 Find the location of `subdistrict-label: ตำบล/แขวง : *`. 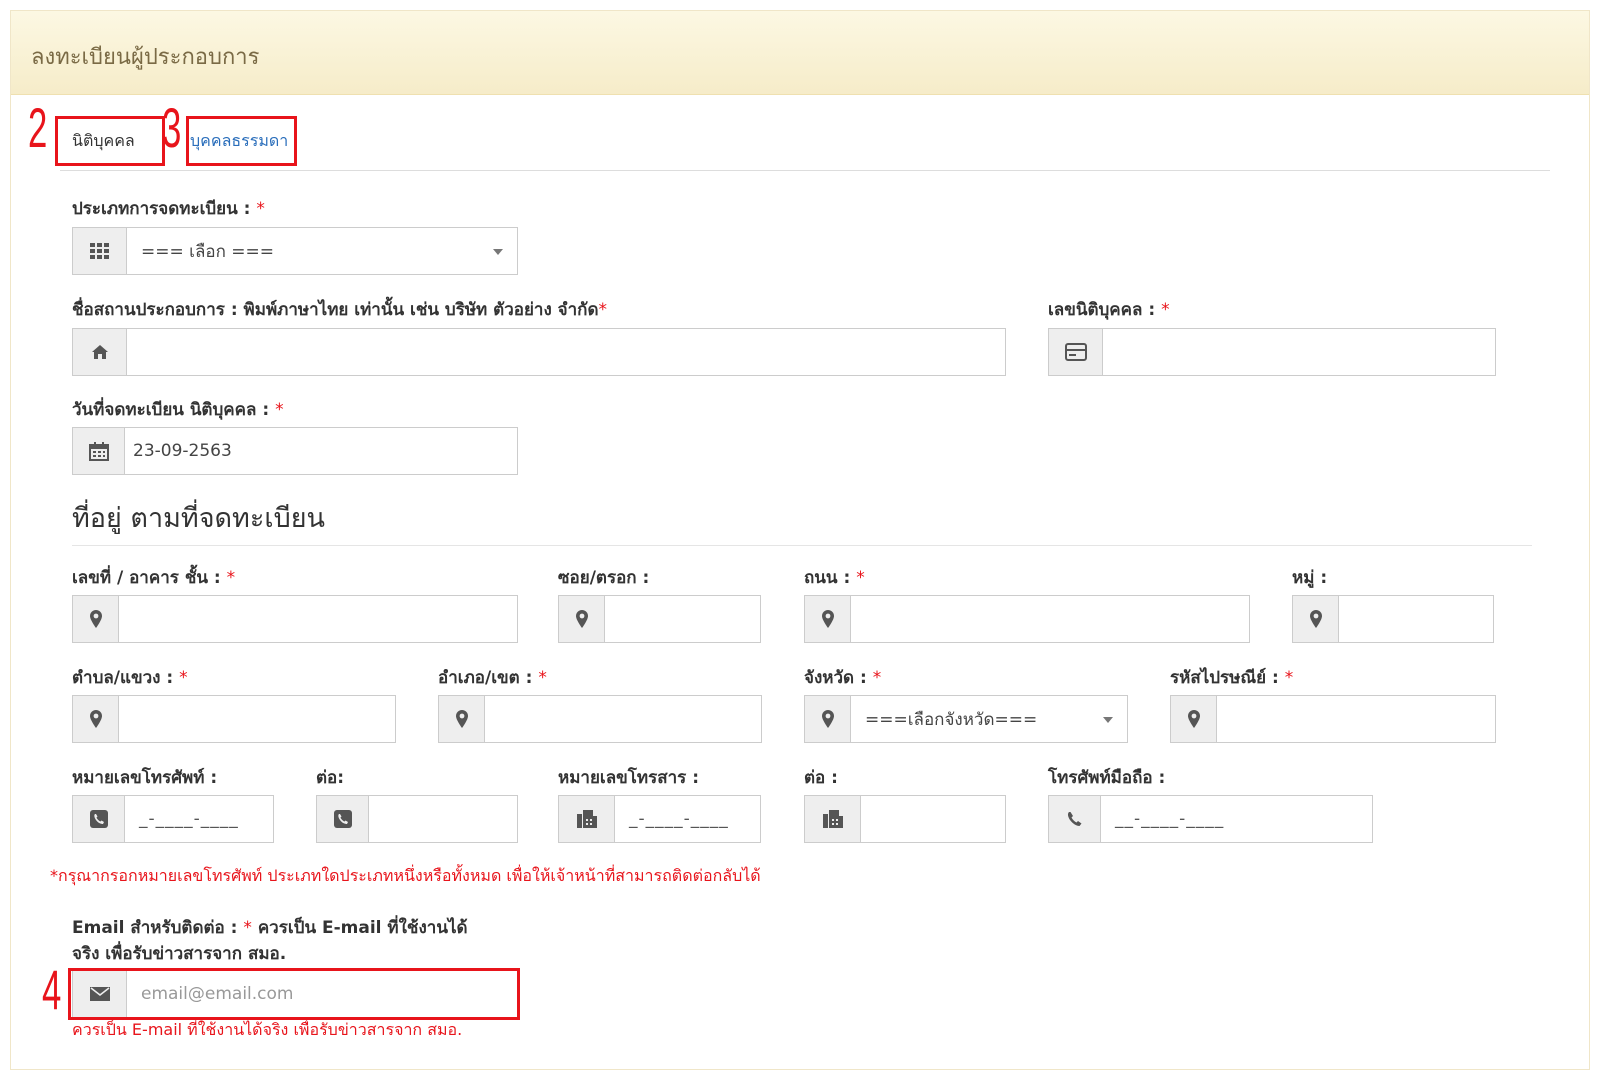

subdistrict-label: ตำบล/แขวง : * is located at coordinates (130, 678).